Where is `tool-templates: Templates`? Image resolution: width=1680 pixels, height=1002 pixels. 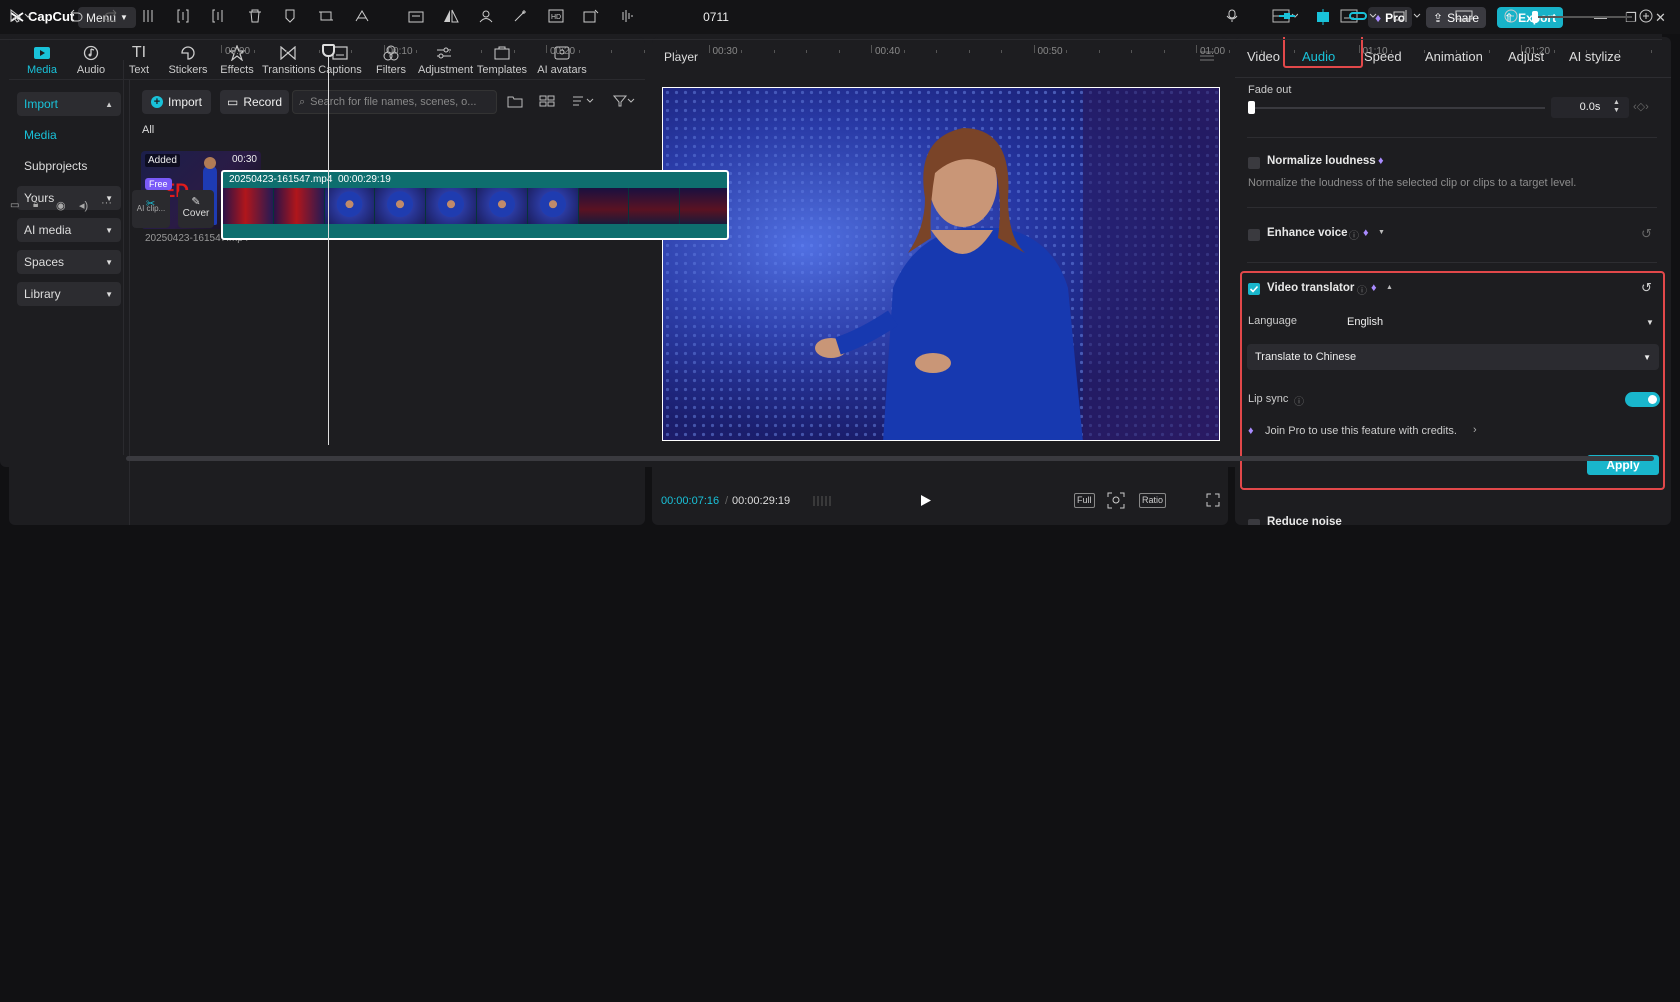
tool-templates: Templates is located at coordinates (502, 59).